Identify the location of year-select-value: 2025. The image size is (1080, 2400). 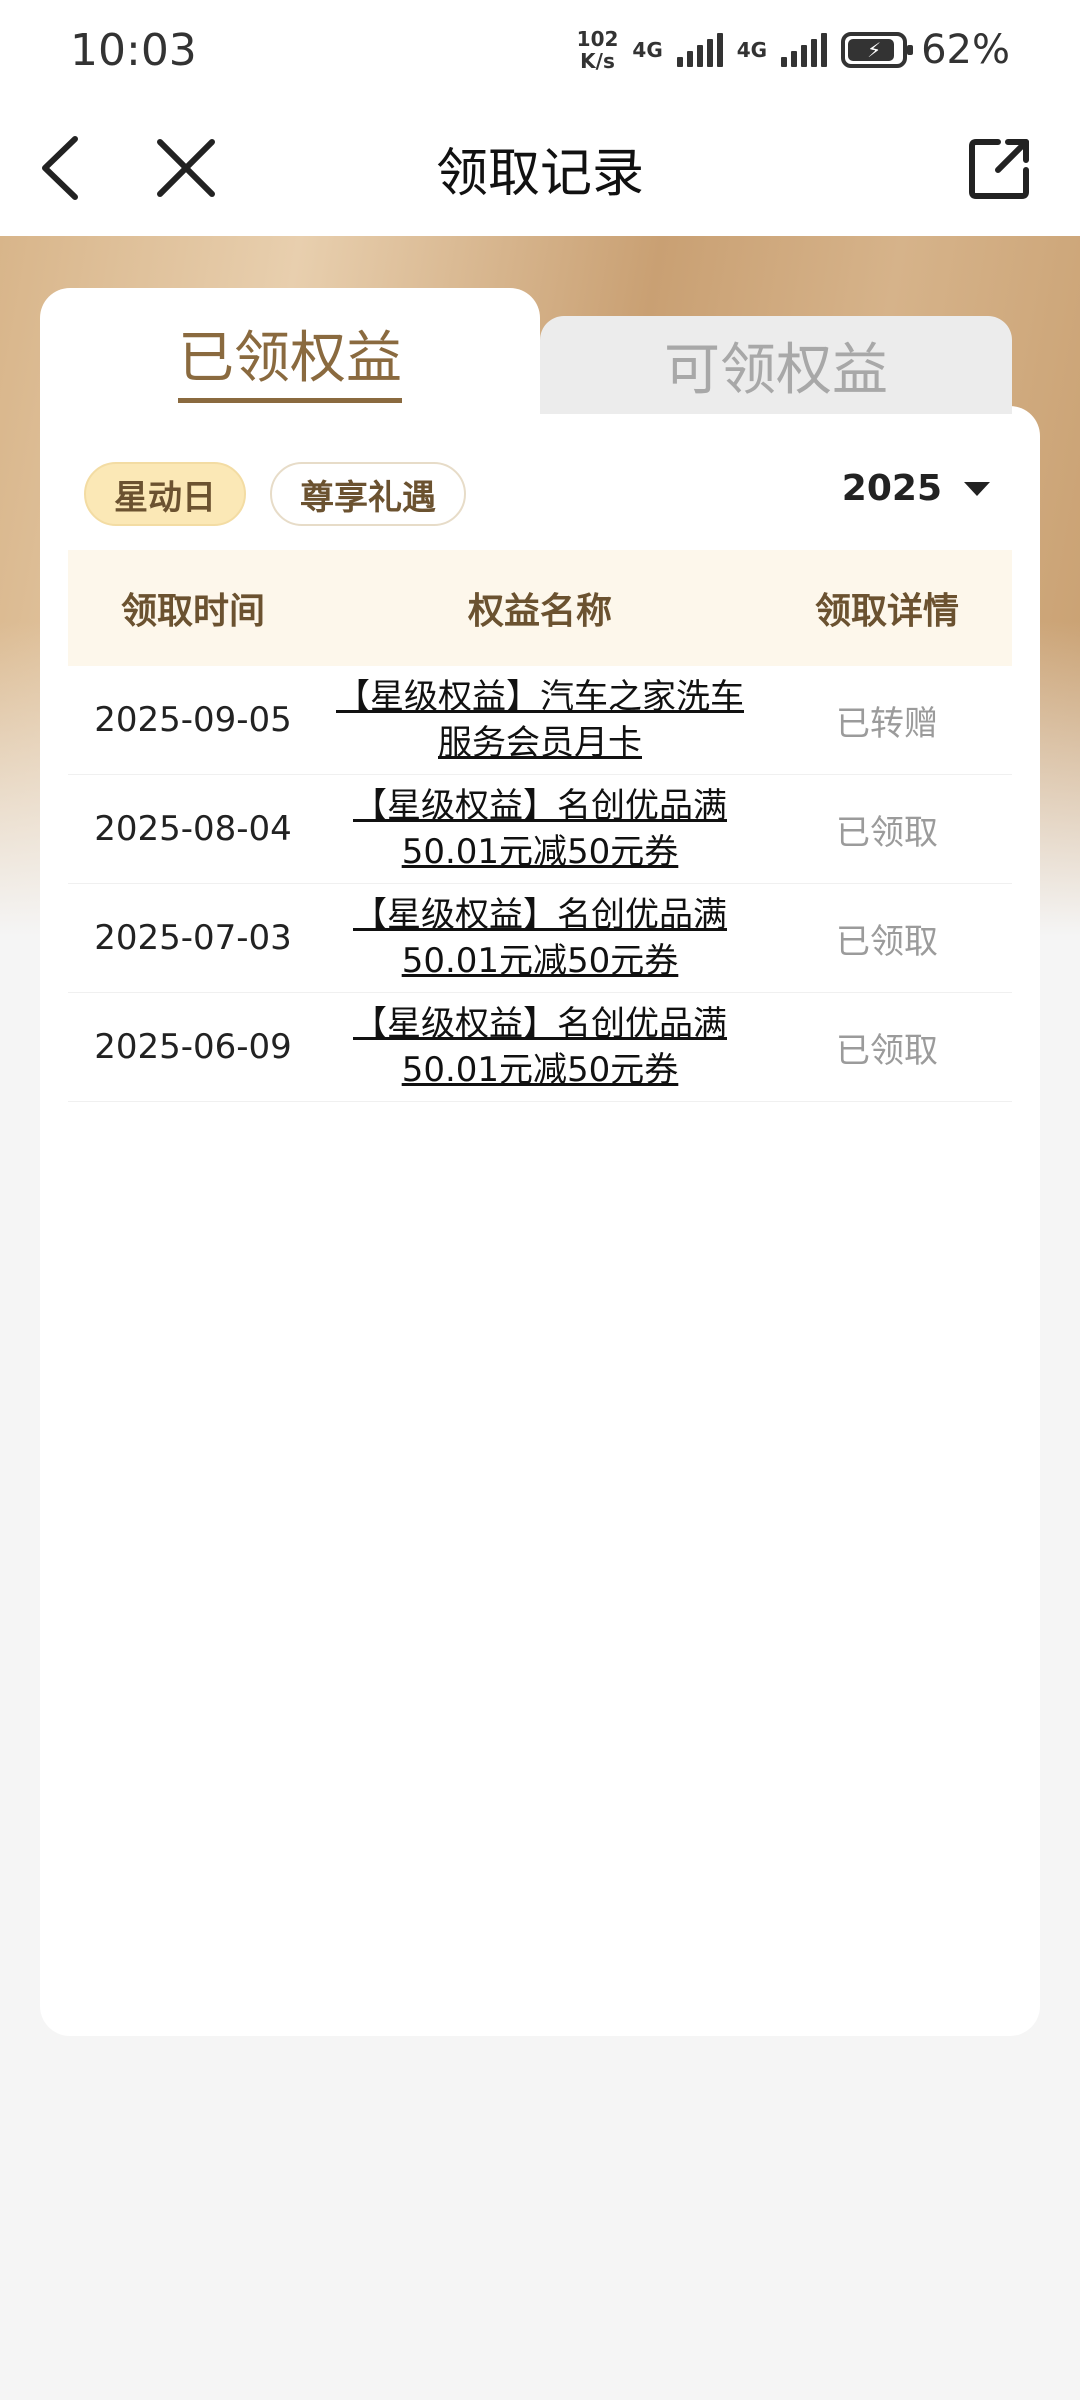
(891, 488).